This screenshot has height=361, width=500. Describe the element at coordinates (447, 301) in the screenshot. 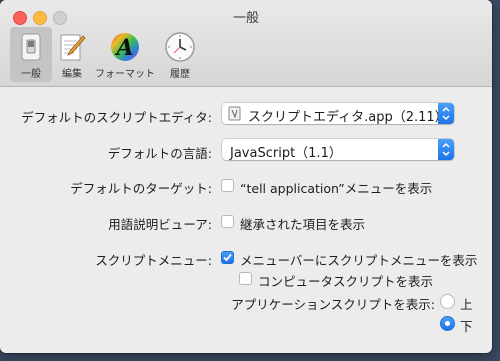

I see `app-scripts-top-radio` at that location.